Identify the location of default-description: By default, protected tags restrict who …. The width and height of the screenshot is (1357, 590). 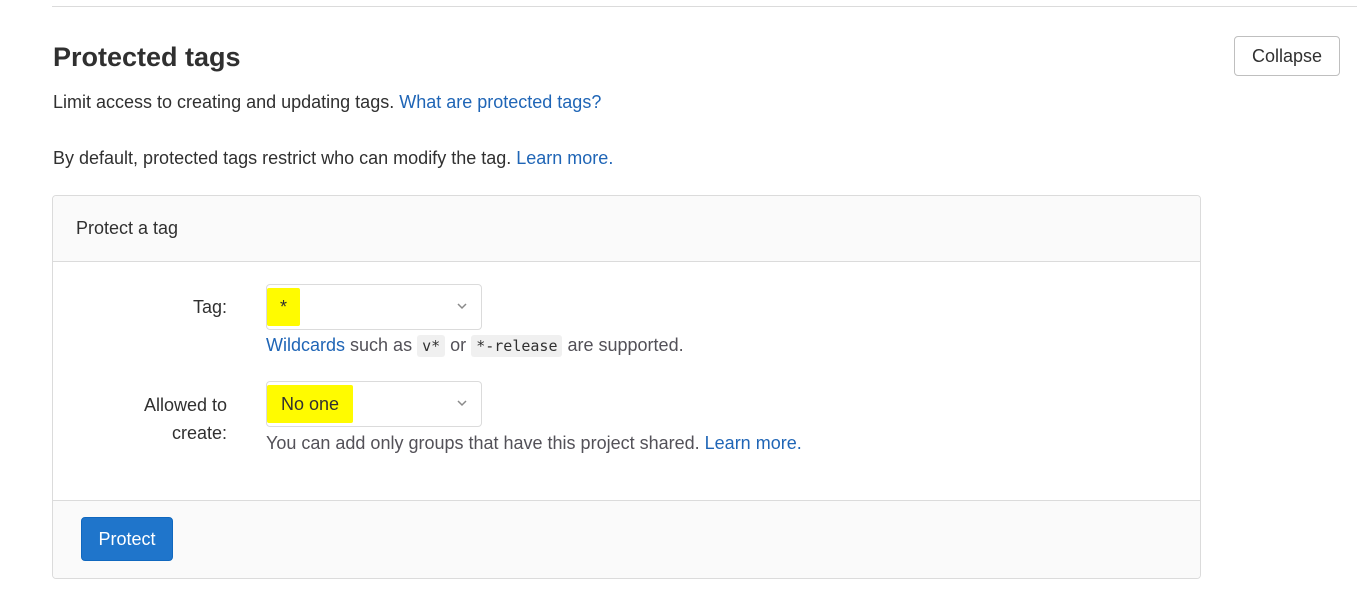
(333, 158).